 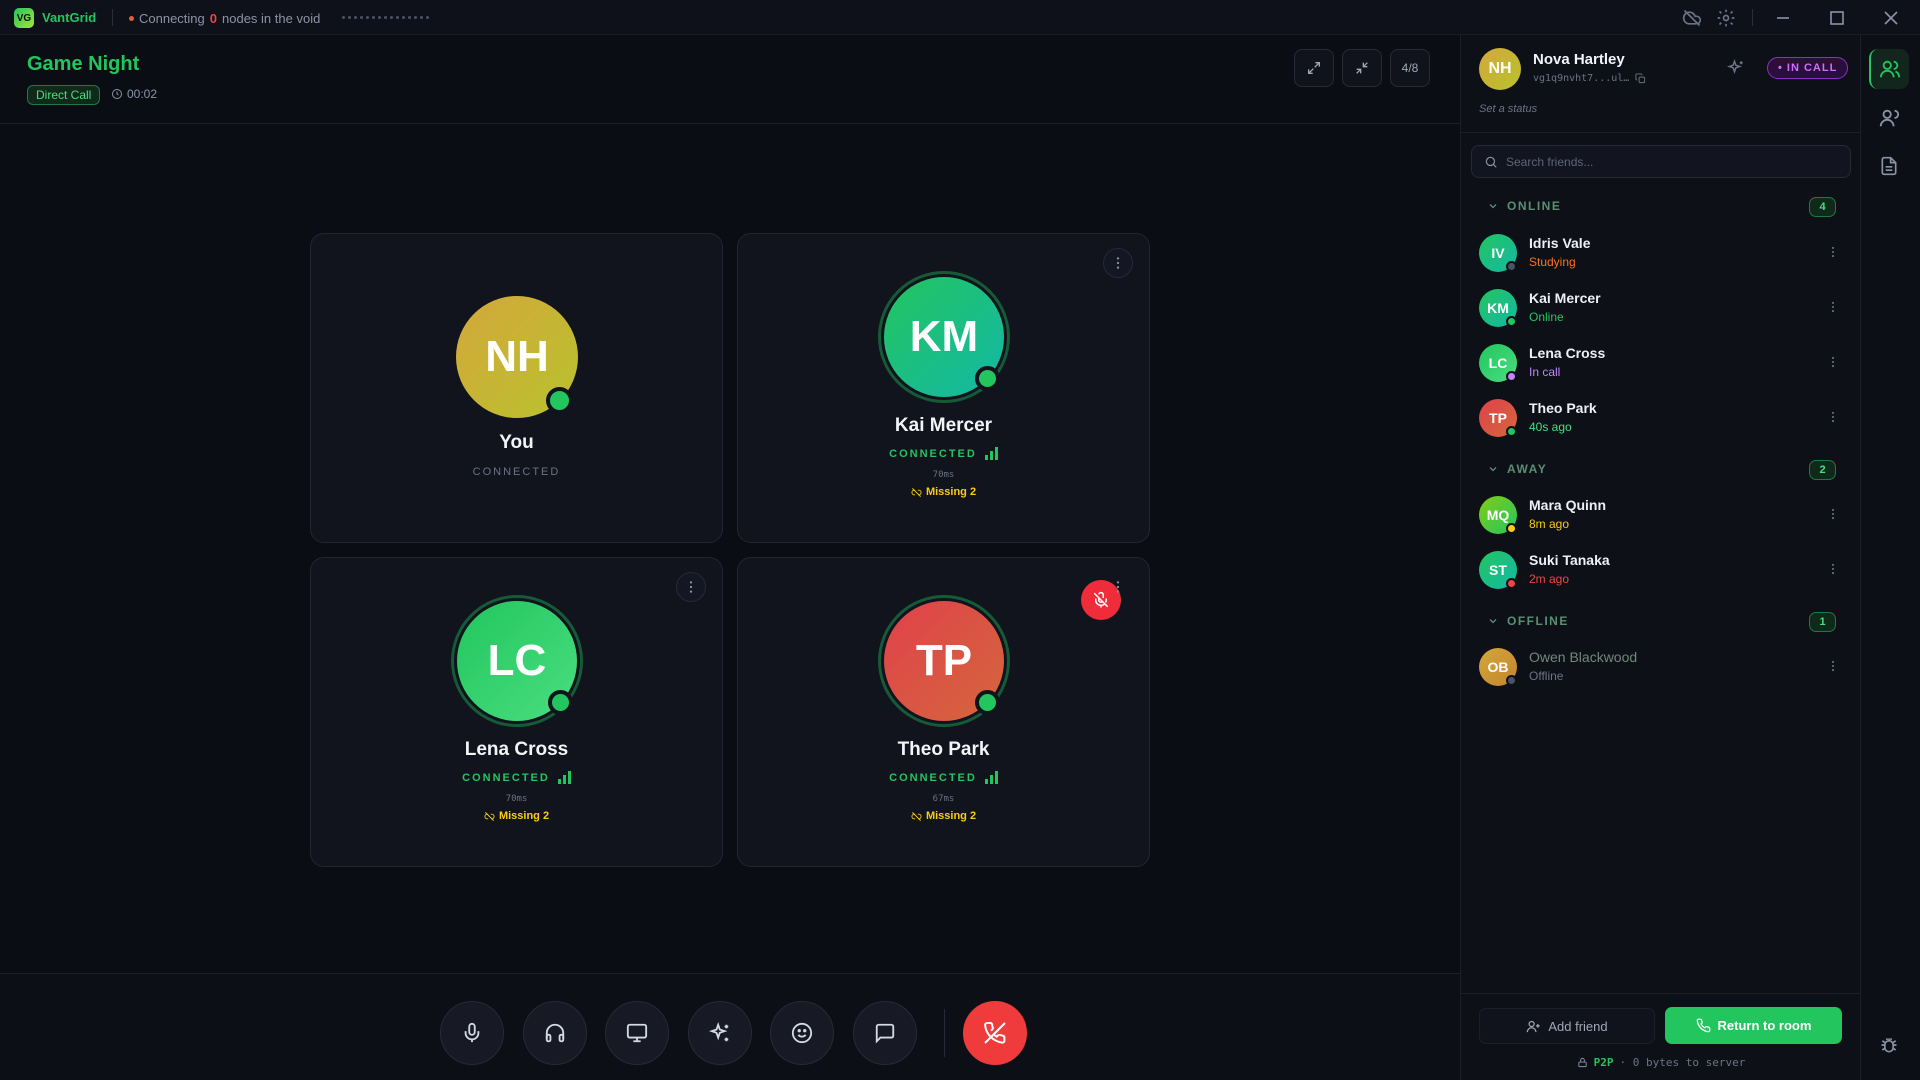 I want to click on end-call-button, so click(x=995, y=1033).